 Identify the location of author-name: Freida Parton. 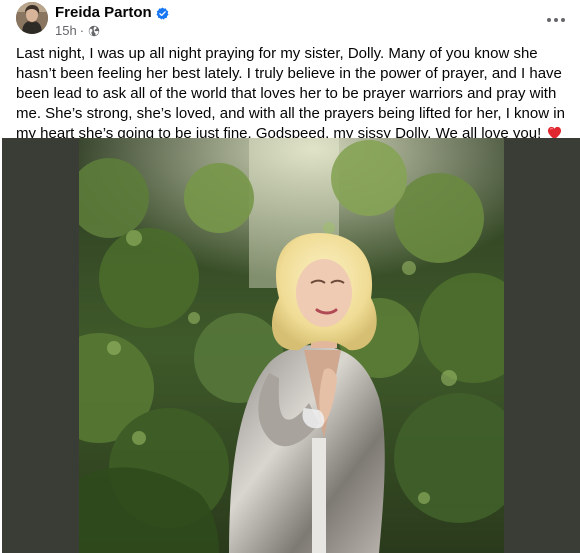
(103, 13).